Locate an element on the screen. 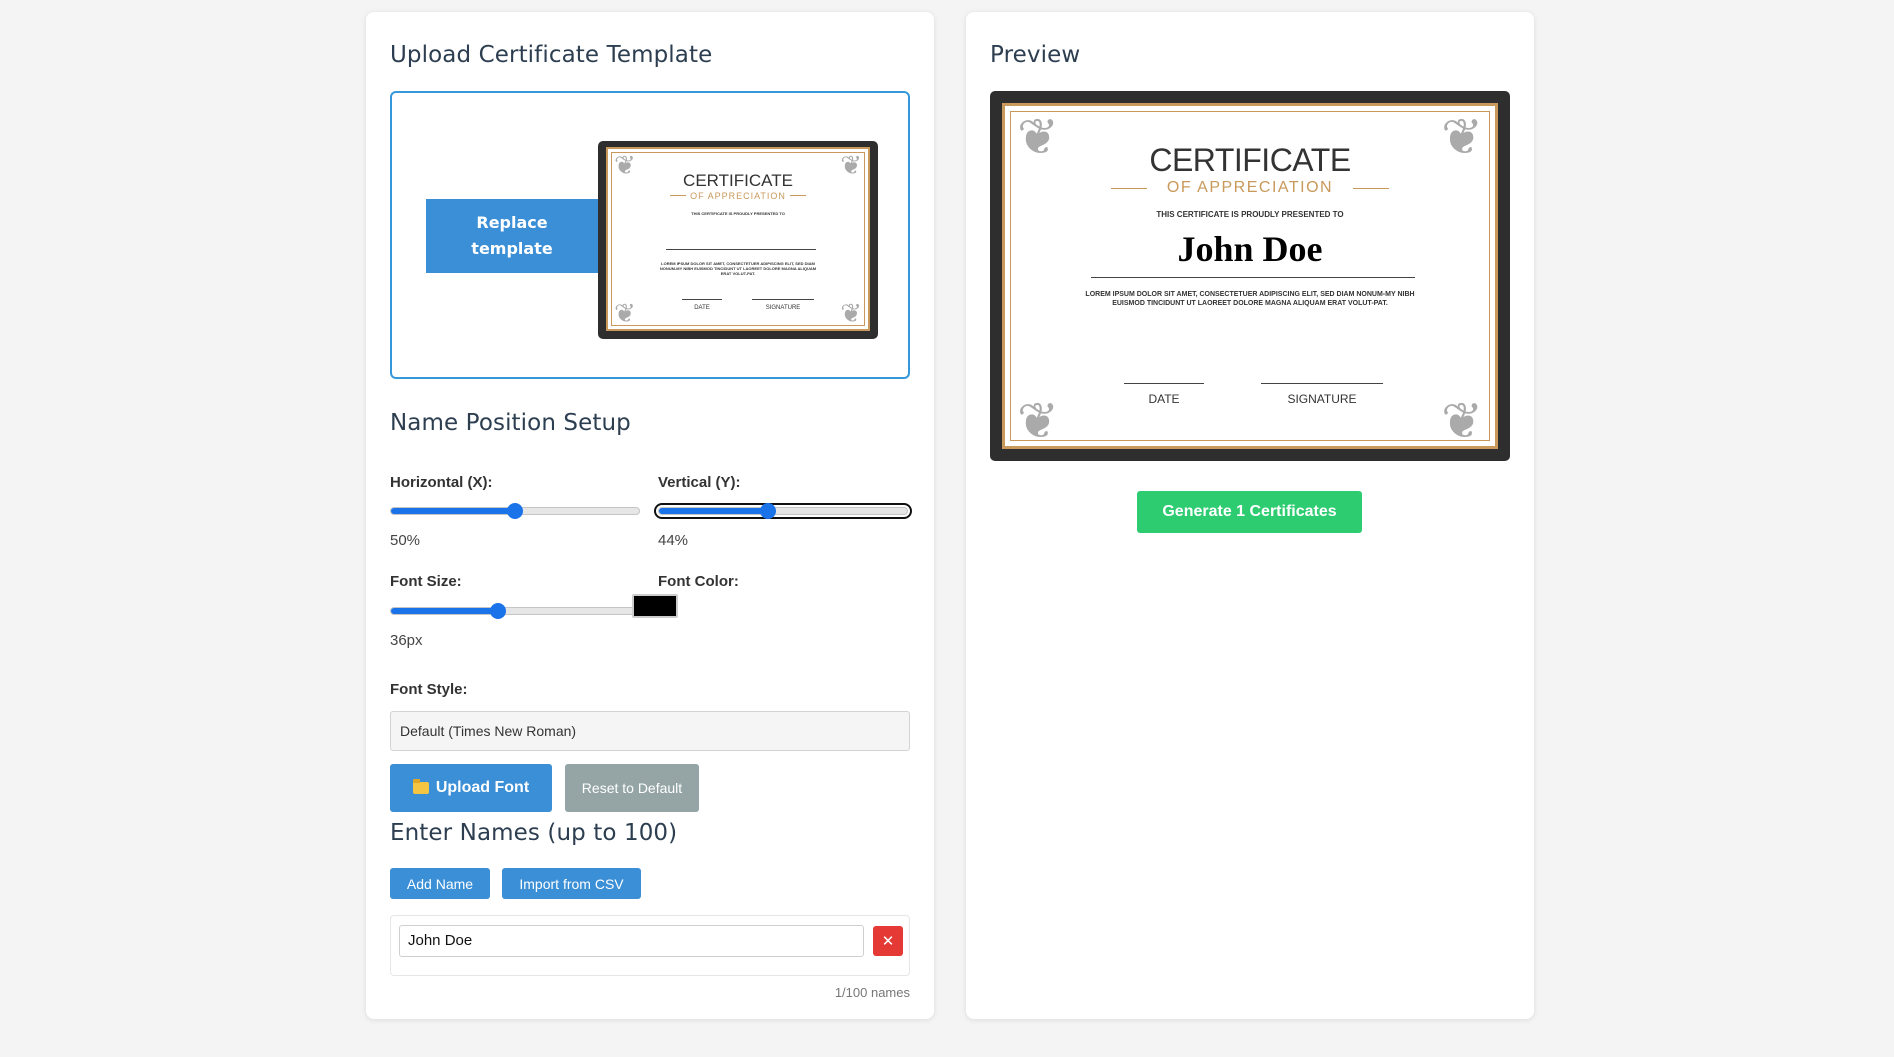 The width and height of the screenshot is (1894, 1057). cert-signature: SIGNATURE is located at coordinates (1322, 399).